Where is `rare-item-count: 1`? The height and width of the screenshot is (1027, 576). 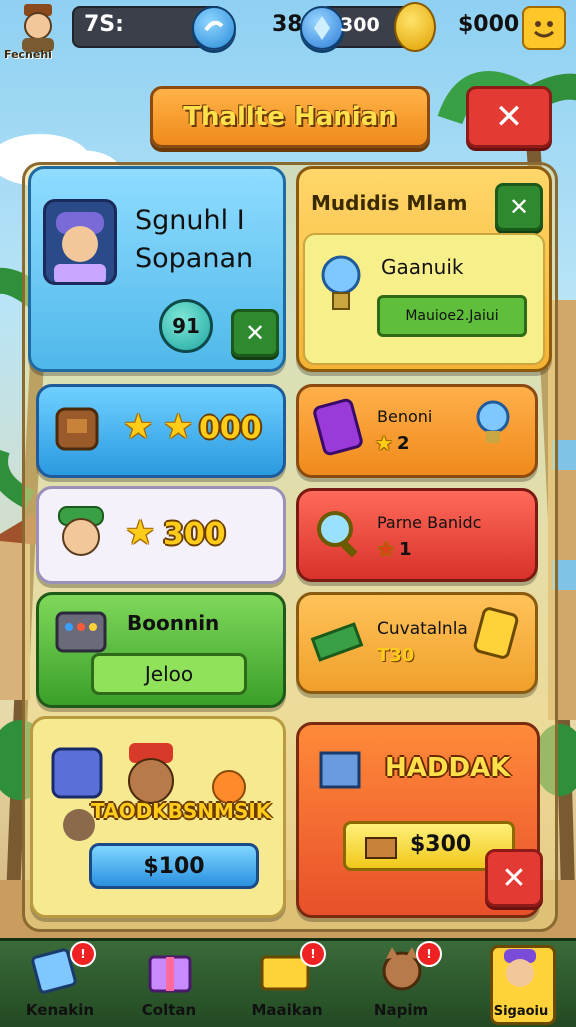 rare-item-count: 1 is located at coordinates (405, 549).